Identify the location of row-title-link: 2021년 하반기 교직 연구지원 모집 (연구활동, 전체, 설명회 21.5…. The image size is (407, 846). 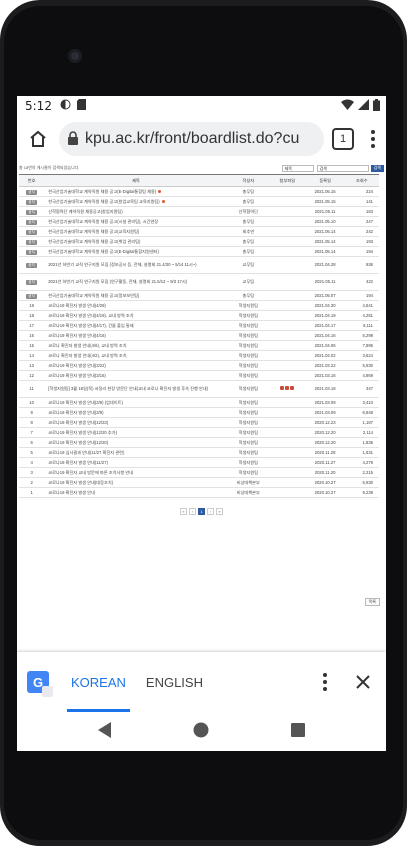
(117, 281).